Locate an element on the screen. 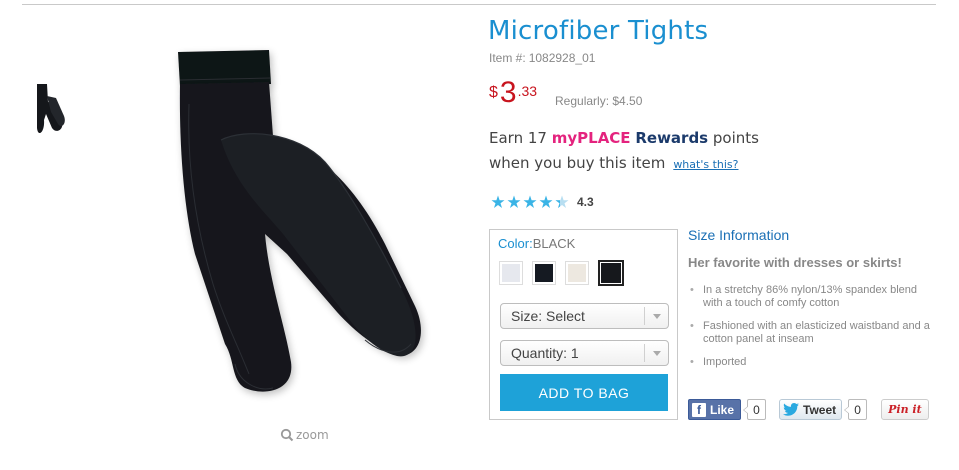  rewards-line: Earn 17 myPLACE Rewards points is located at coordinates (624, 138).